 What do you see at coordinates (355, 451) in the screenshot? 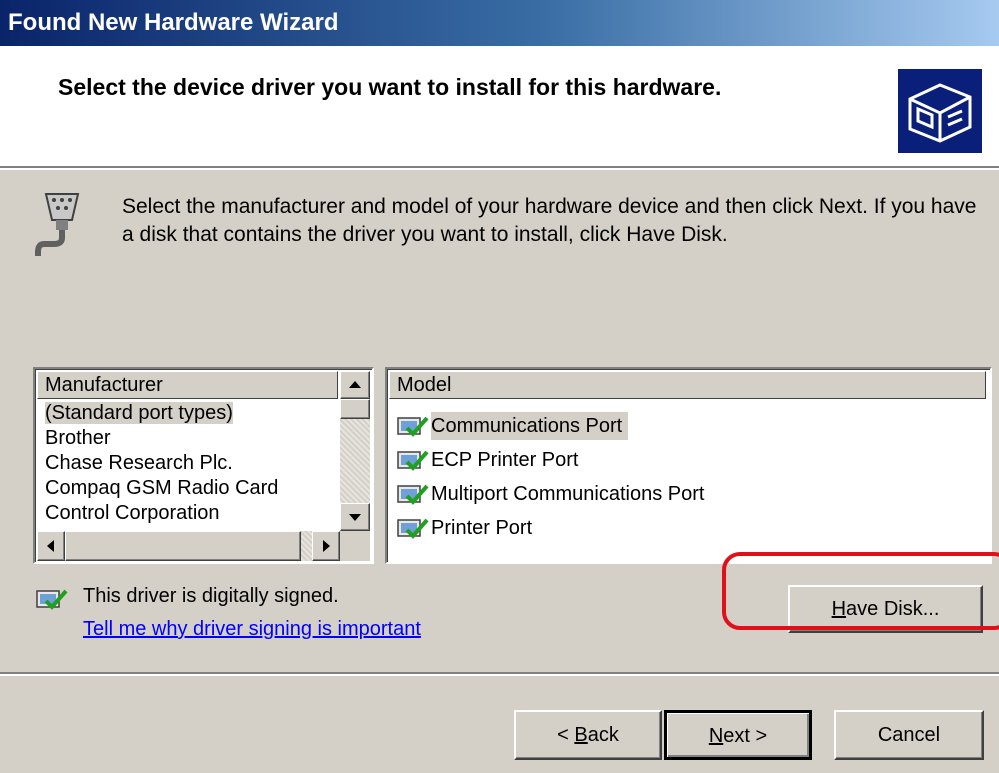
I see `vertical-scrollbar` at bounding box center [355, 451].